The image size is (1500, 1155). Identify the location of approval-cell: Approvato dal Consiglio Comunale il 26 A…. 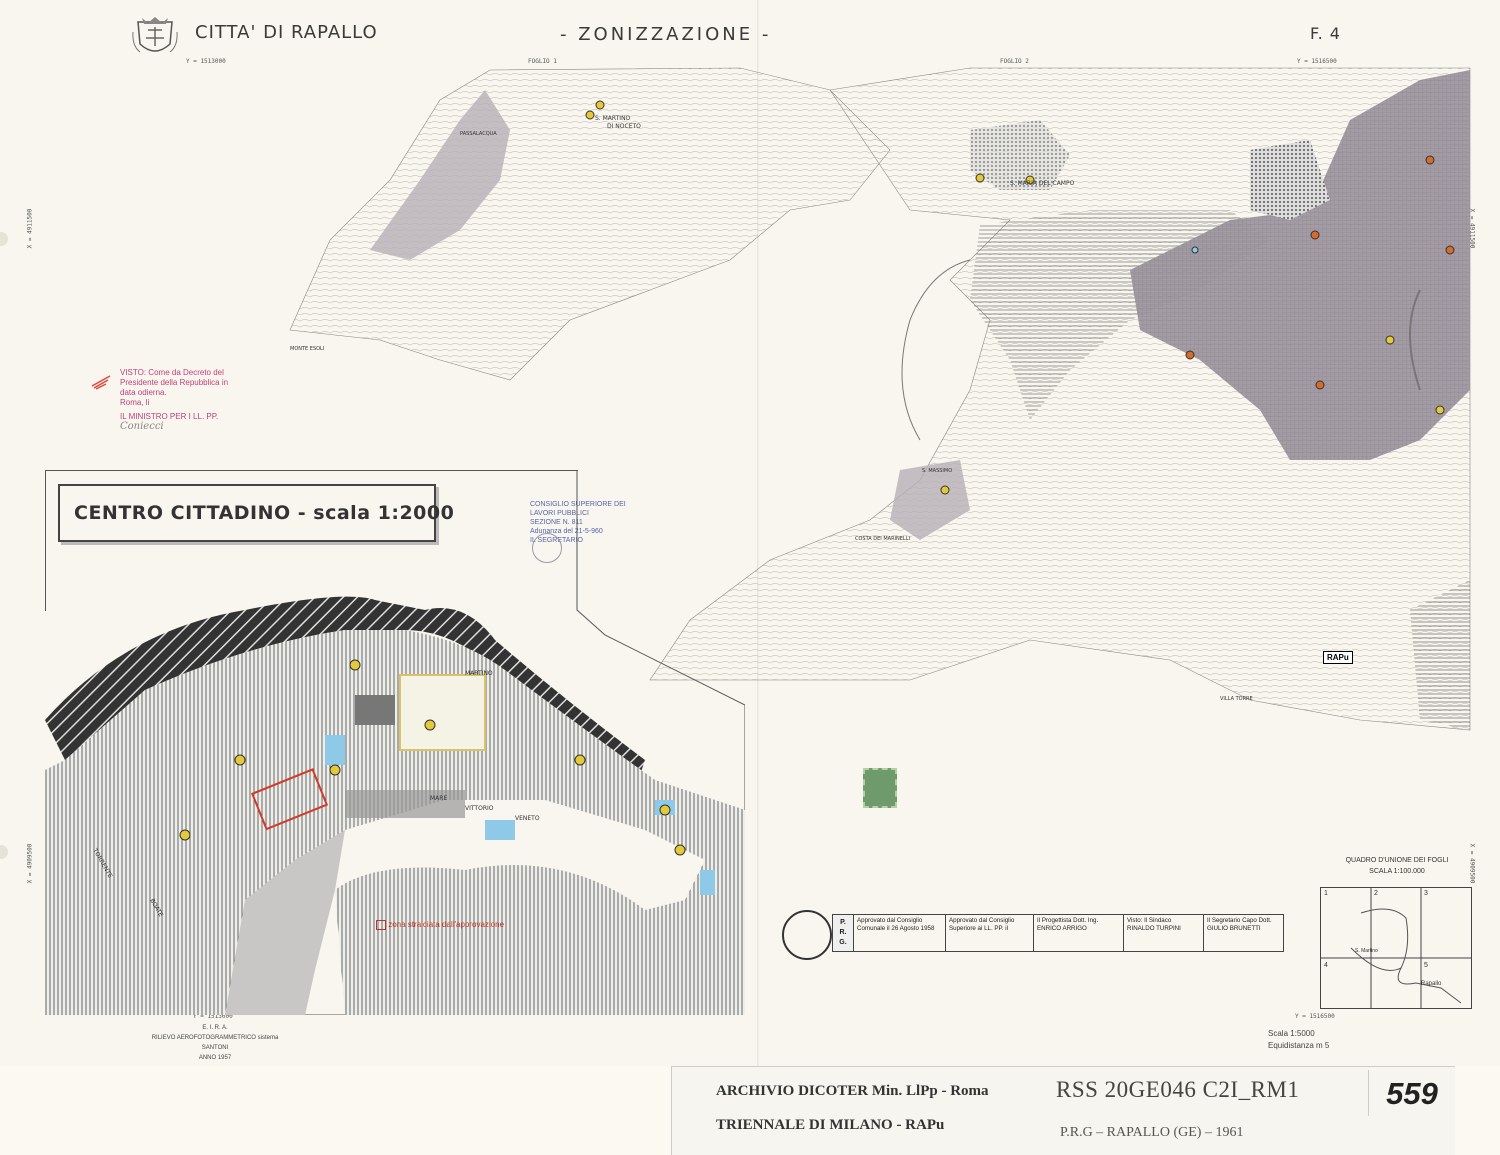
(899, 933).